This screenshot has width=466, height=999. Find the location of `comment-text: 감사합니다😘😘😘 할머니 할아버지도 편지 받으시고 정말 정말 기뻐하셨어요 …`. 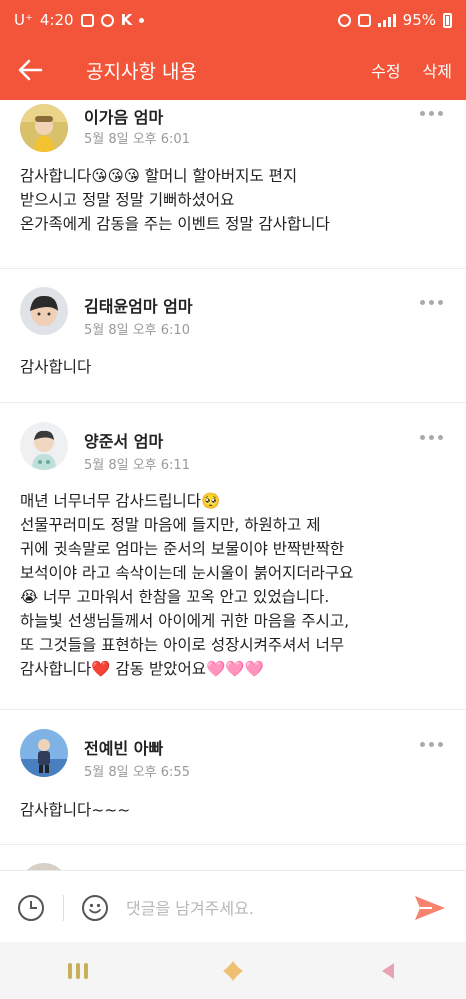

comment-text: 감사합니다😘😘😘 할머니 할아버지도 편지 받으시고 정말 정말 기뻐하셨어요 … is located at coordinates (175, 200).